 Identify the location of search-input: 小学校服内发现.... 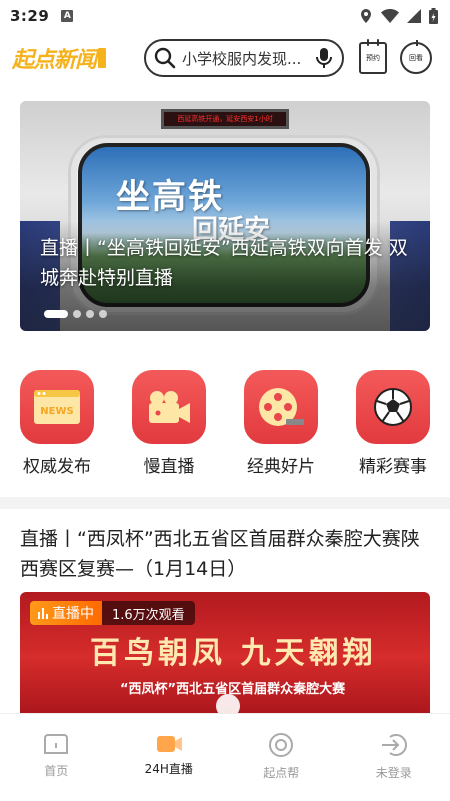
(249, 58).